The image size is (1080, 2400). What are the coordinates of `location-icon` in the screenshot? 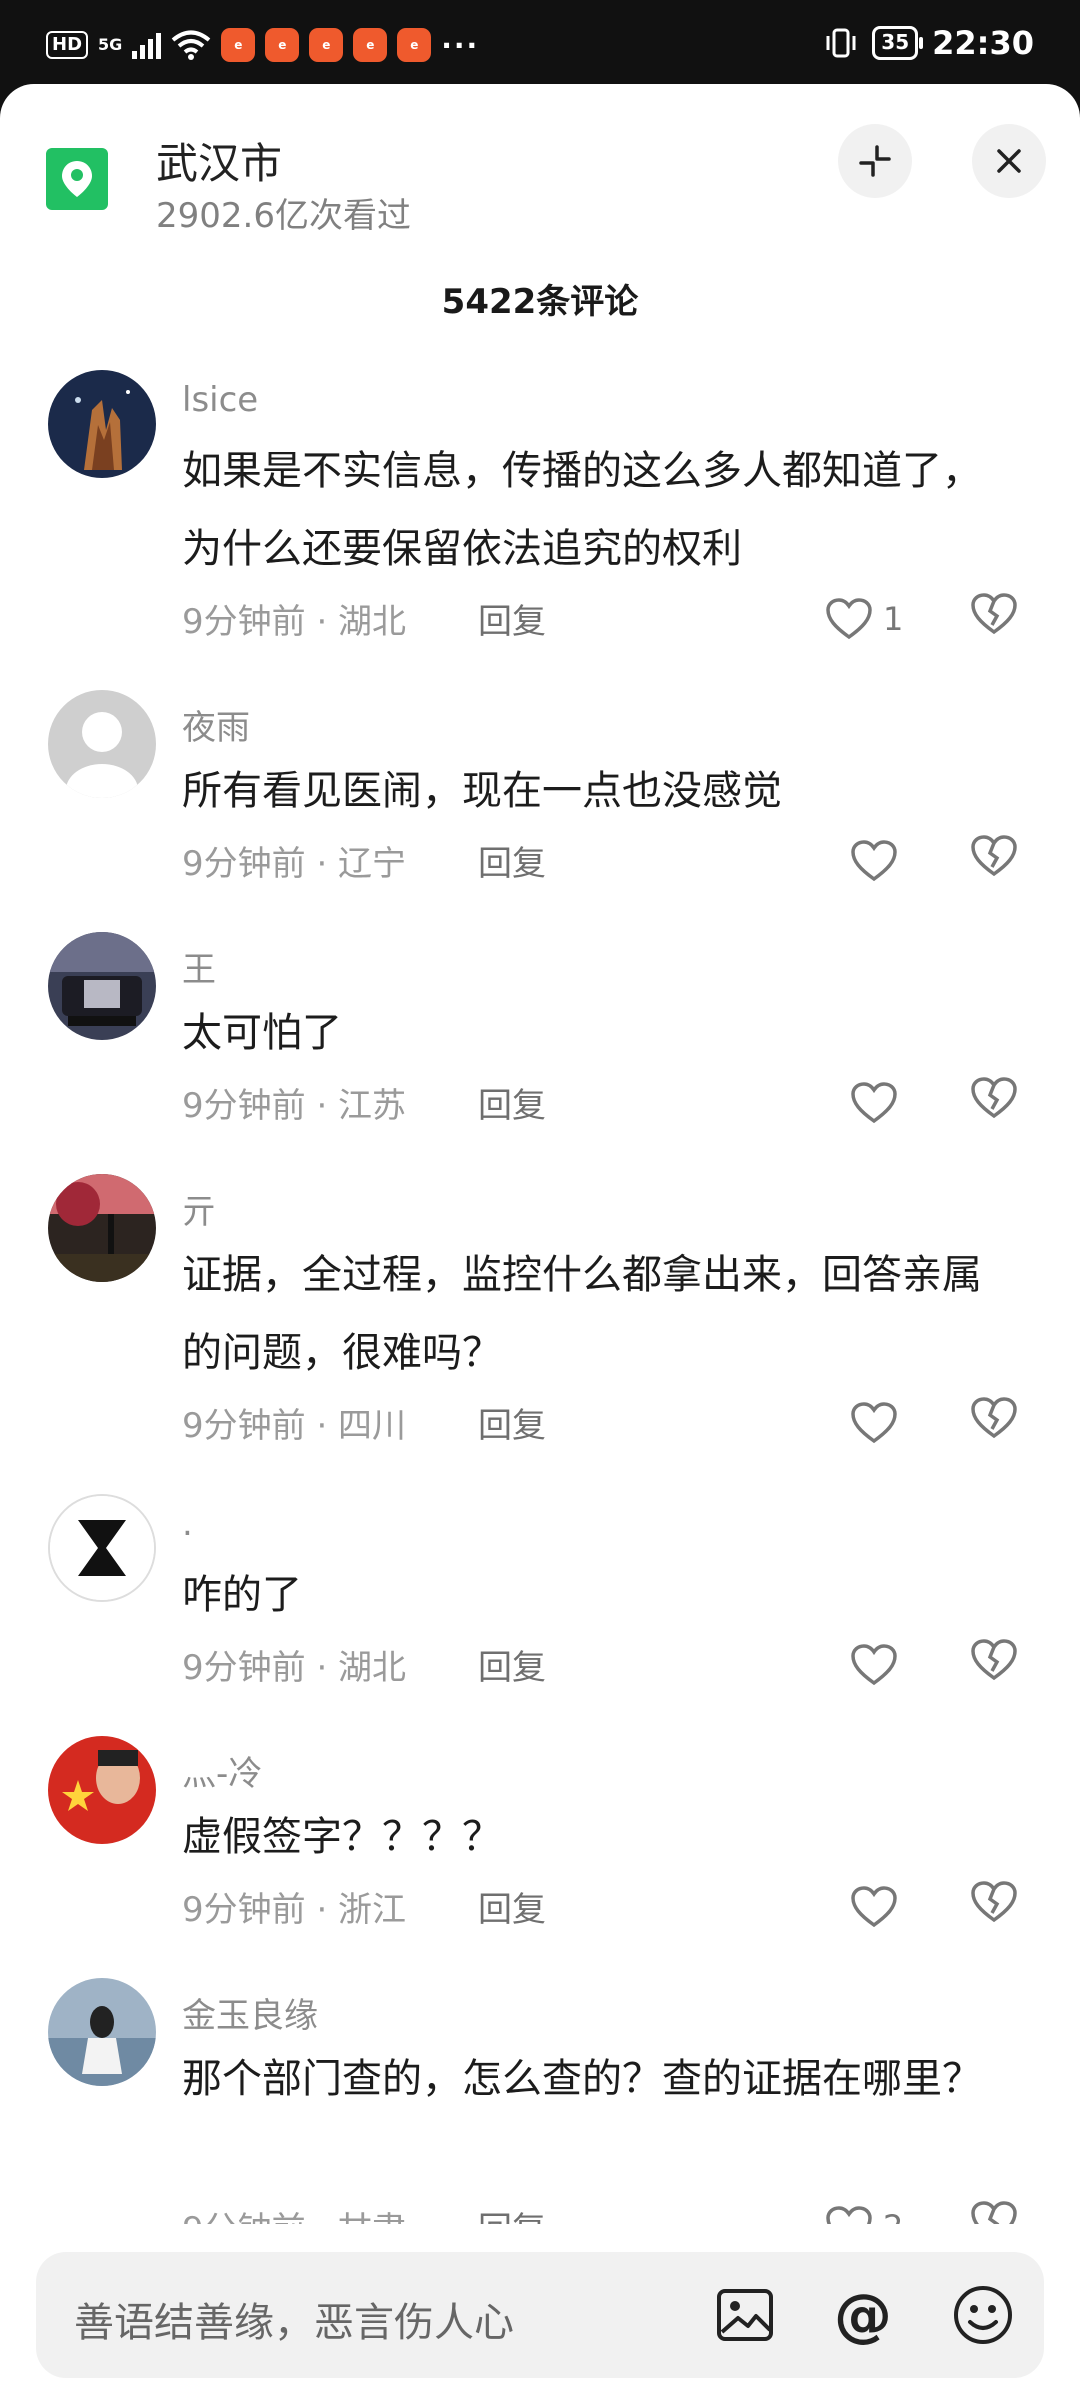 It's located at (77, 179).